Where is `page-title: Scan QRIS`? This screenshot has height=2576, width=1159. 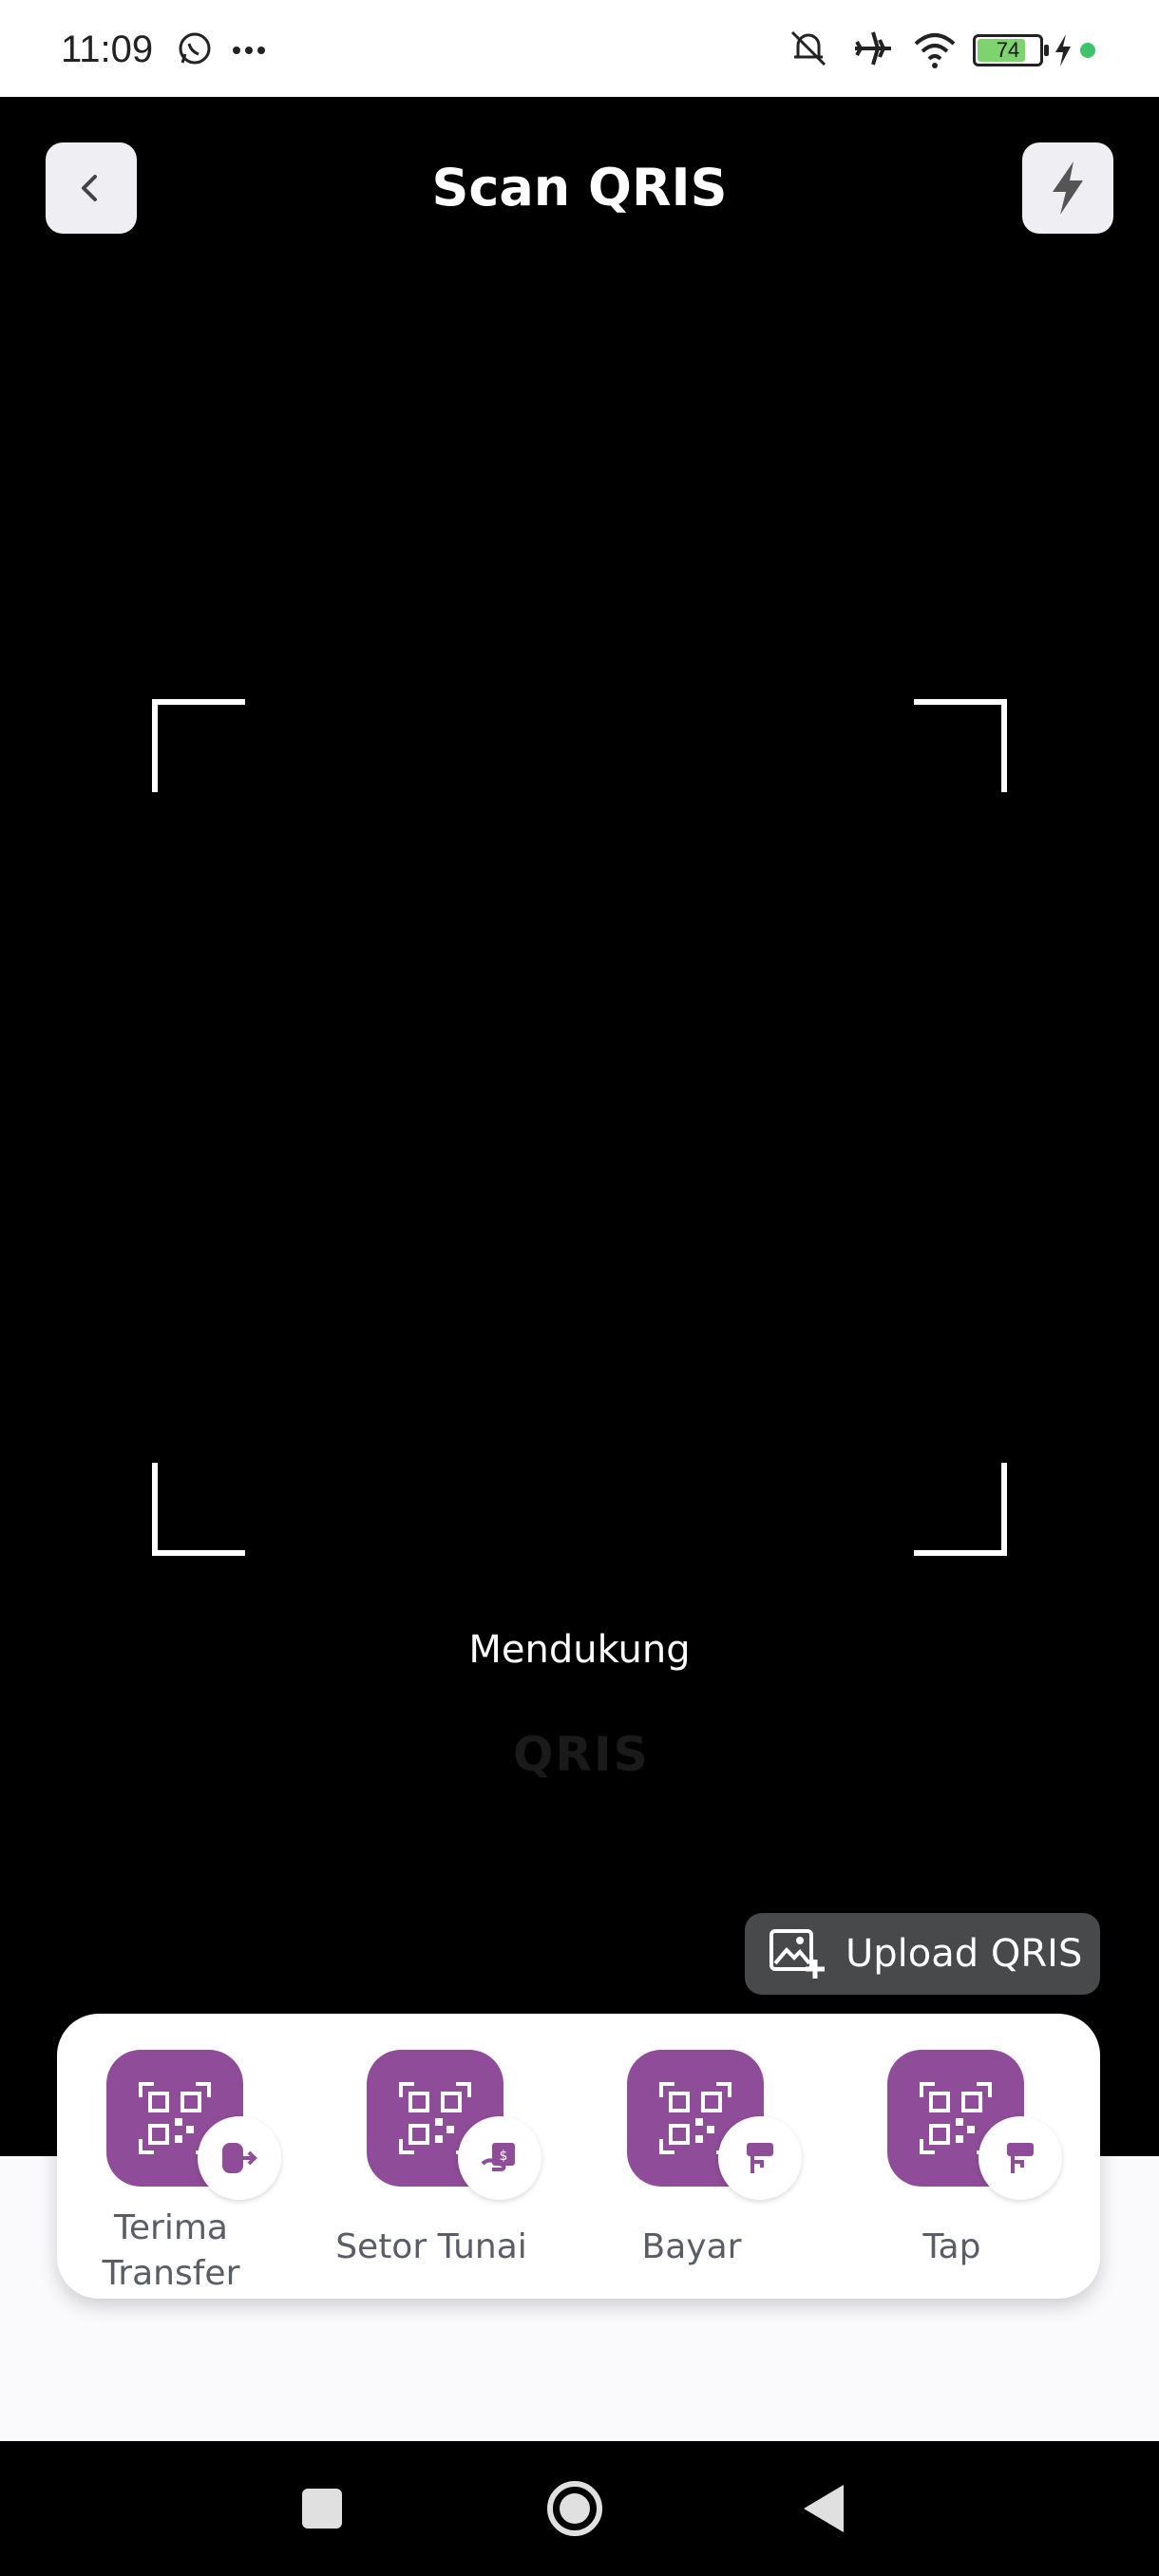
page-title: Scan QRIS is located at coordinates (579, 188).